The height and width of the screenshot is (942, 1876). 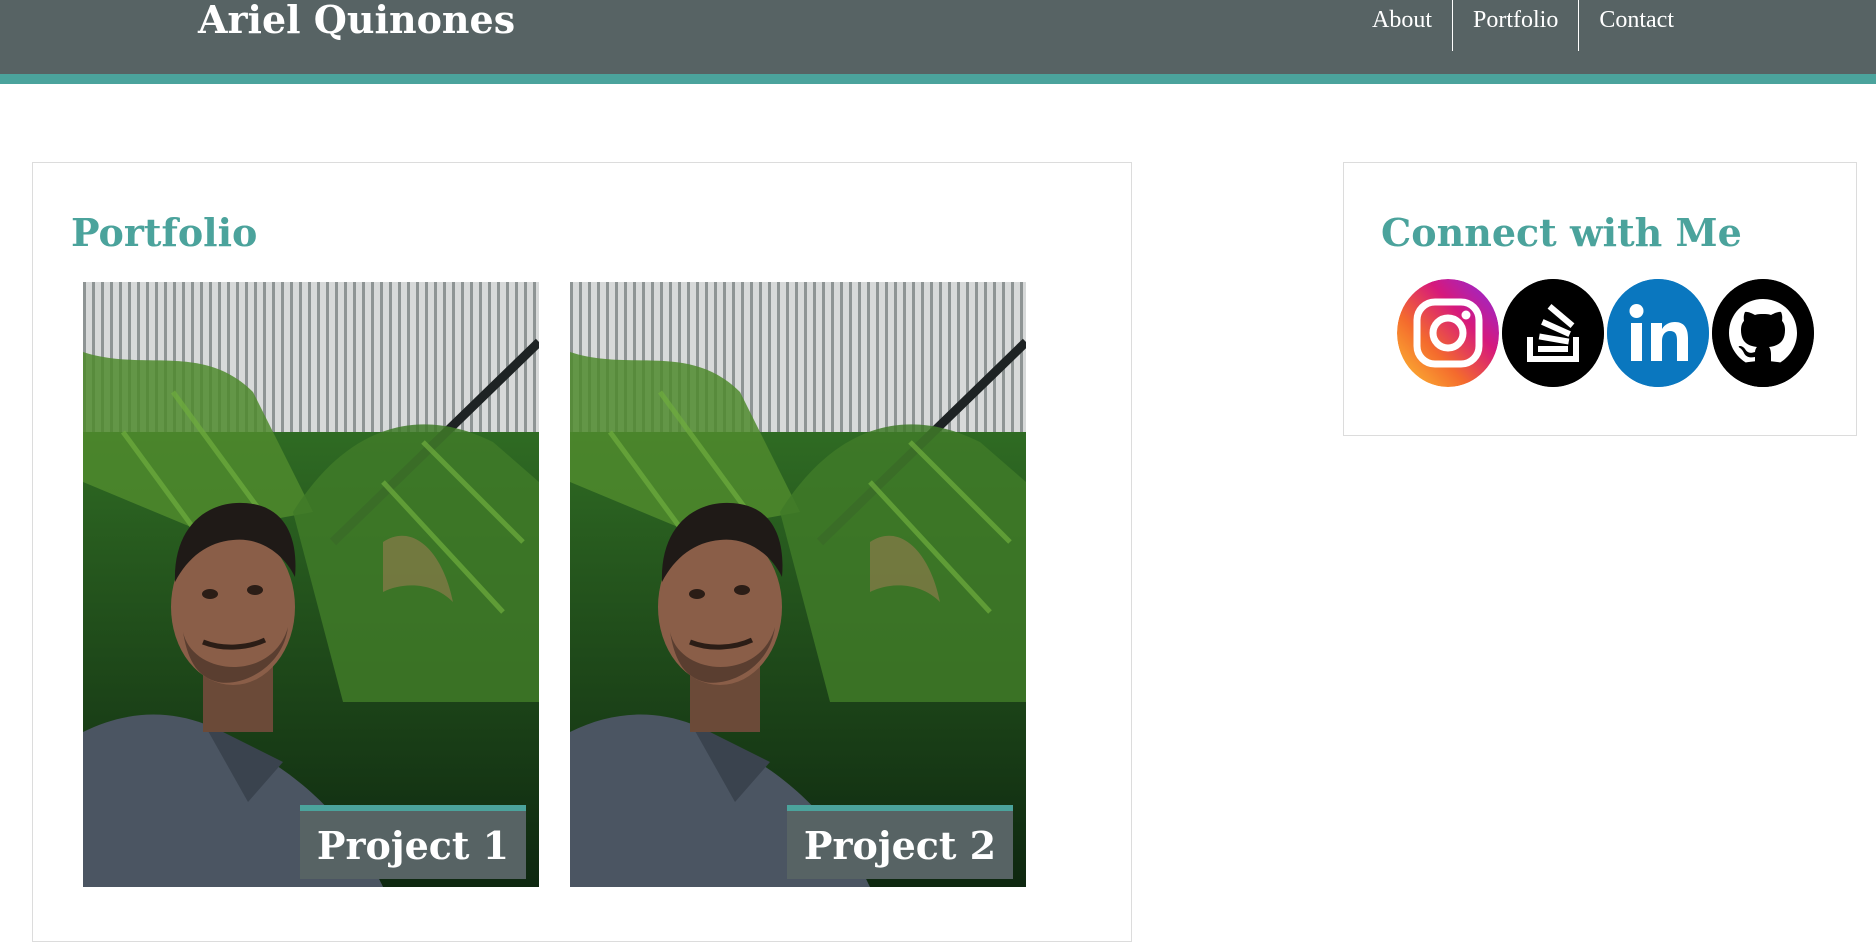 I want to click on site-header: Ariel Quinones About Portfolio Contact, so click(x=938, y=37).